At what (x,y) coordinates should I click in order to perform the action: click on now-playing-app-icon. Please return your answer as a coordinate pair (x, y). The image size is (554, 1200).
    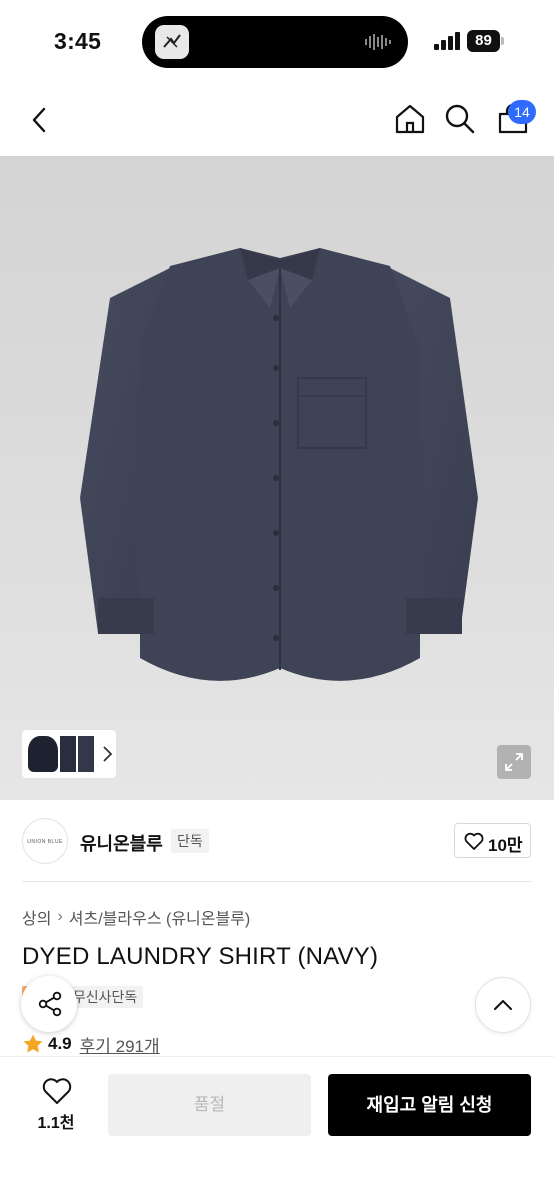
    Looking at the image, I should click on (172, 42).